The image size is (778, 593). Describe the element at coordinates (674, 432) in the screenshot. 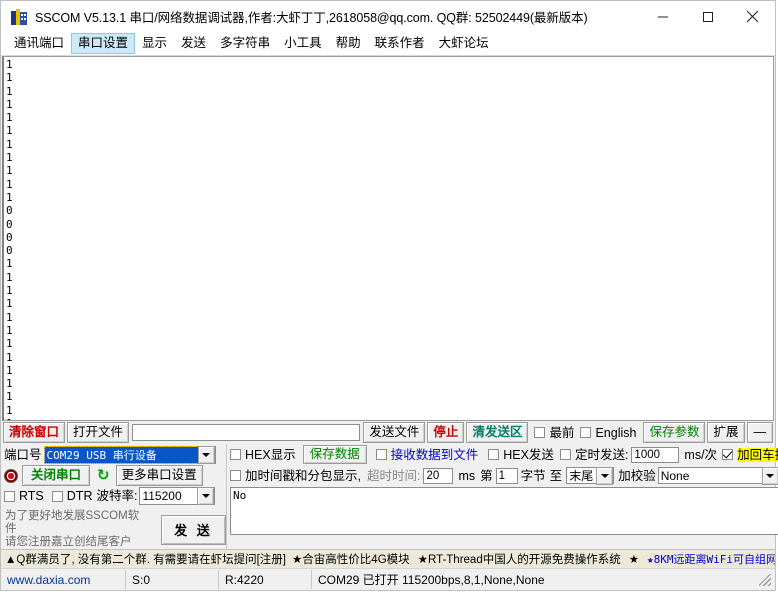

I see `save-params-button: 保存参数` at that location.